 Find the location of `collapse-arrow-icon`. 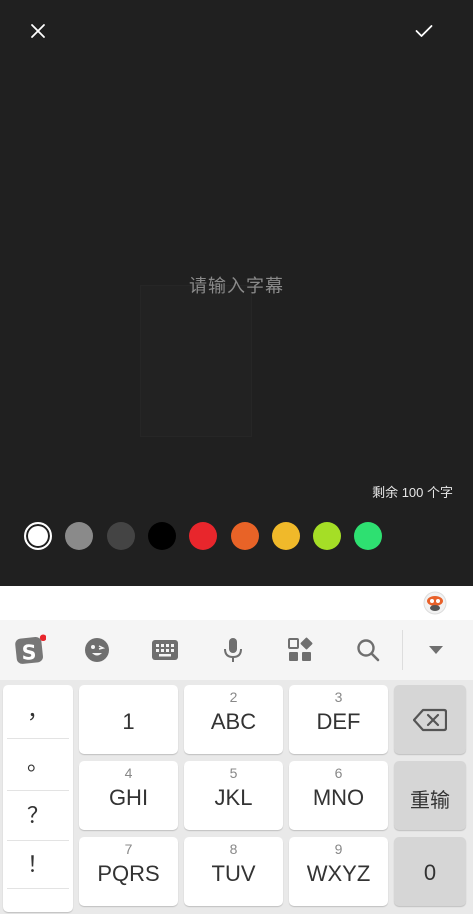

collapse-arrow-icon is located at coordinates (436, 650).